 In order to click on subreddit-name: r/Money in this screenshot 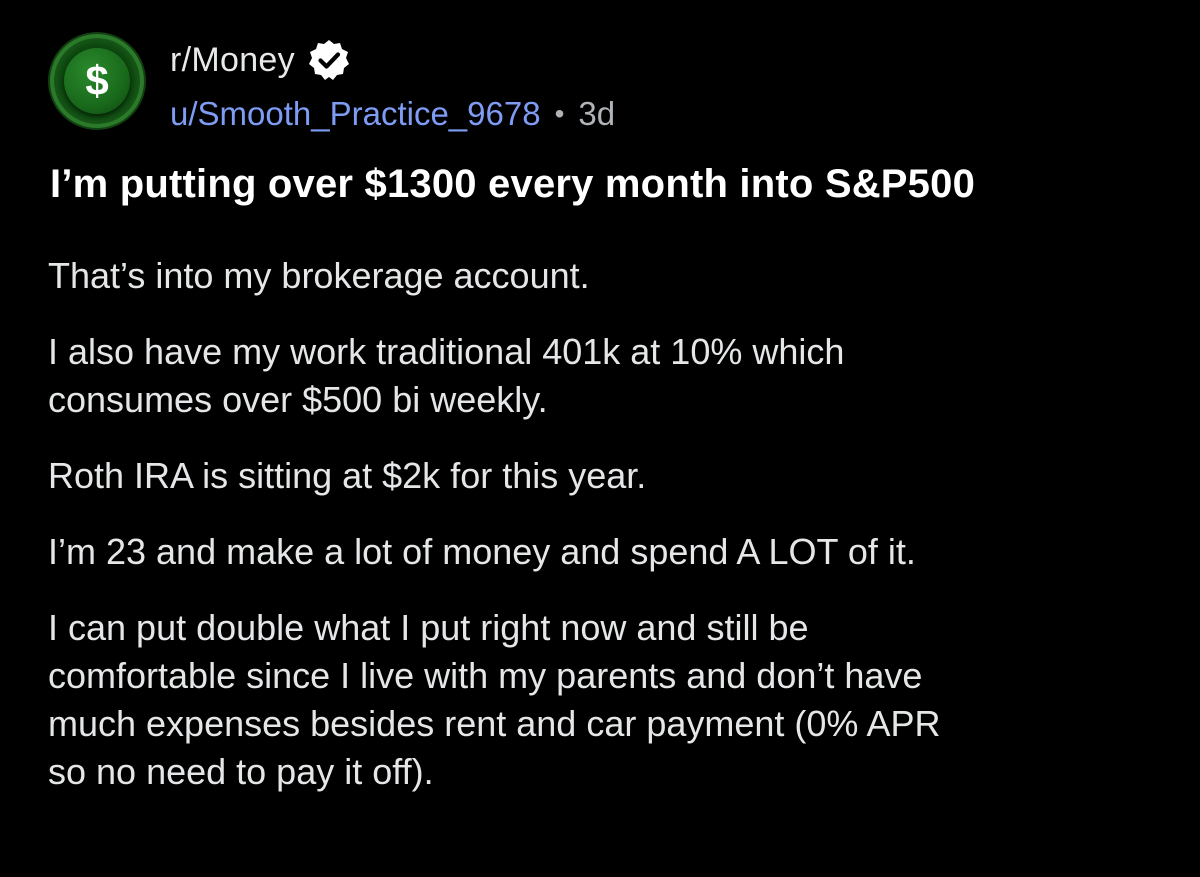, I will do `click(232, 60)`.